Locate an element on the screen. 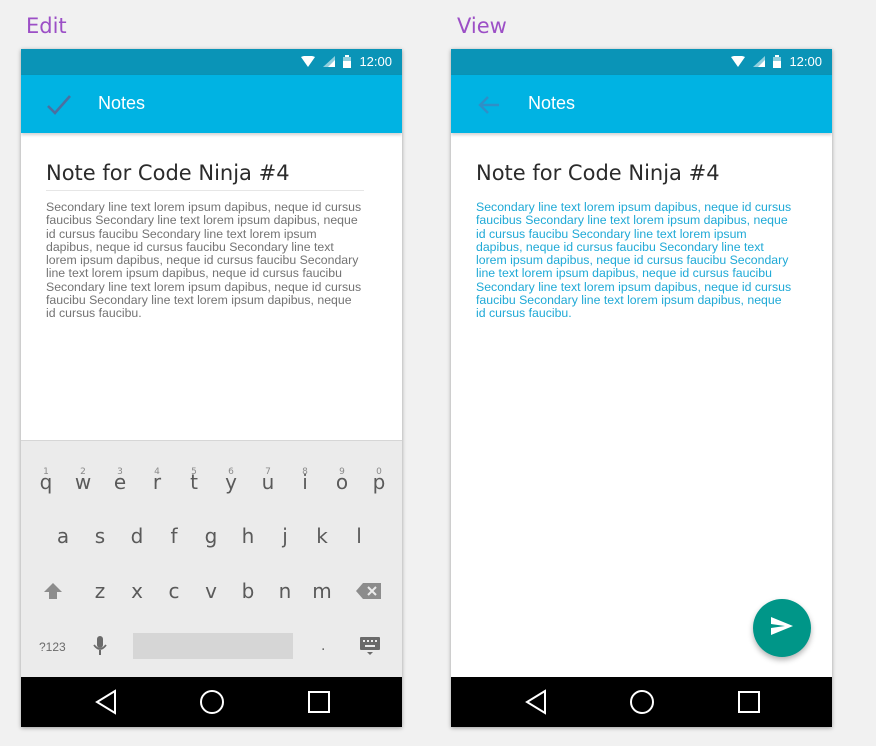  key-p: 0p is located at coordinates (379, 482).